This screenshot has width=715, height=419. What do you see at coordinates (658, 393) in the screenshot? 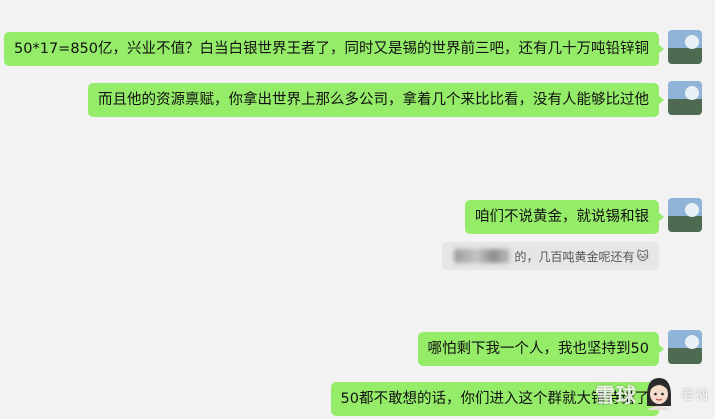
I see `cartoon-avatar-icon` at bounding box center [658, 393].